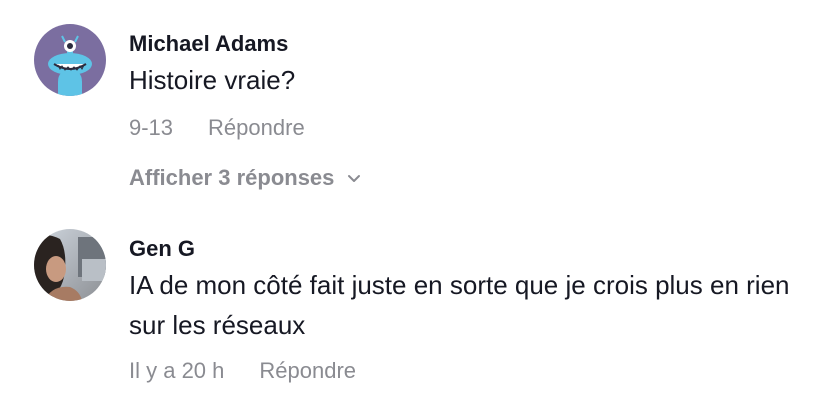 This screenshot has width=826, height=402. I want to click on monster-cartoon-icon, so click(70, 60).